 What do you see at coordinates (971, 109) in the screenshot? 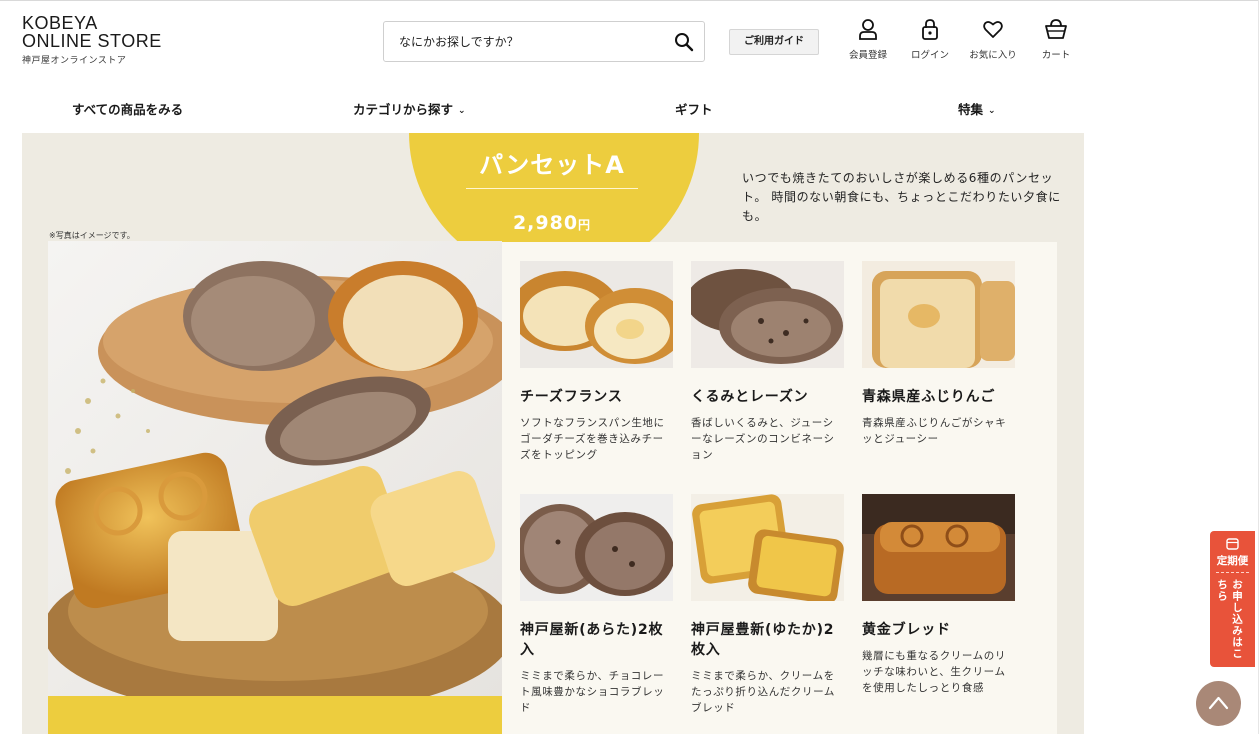
I see `nav-feature-label: 特集` at bounding box center [971, 109].